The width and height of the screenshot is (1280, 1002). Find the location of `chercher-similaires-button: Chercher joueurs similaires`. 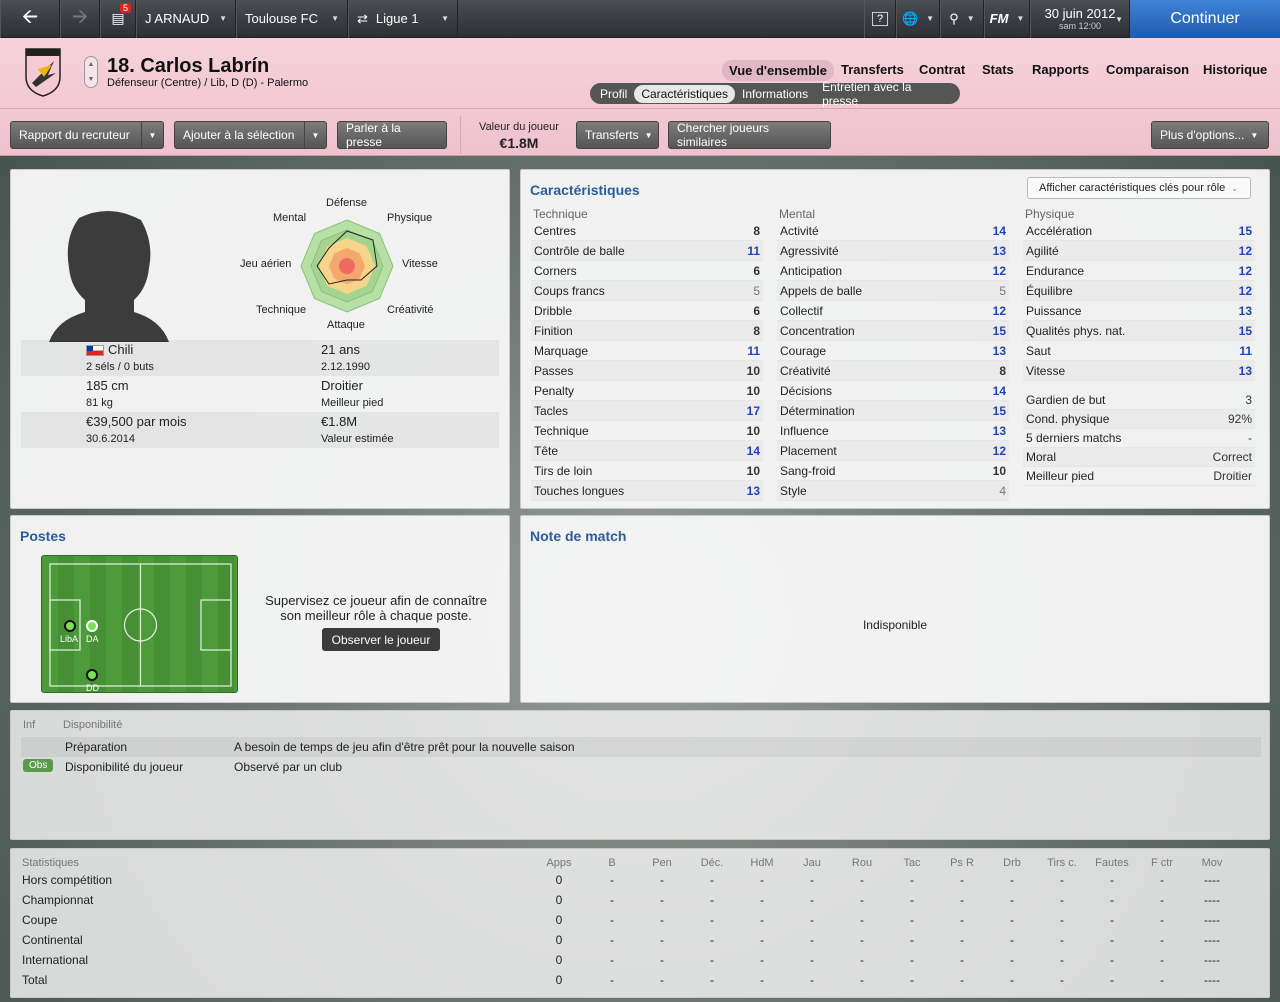

chercher-similaires-button: Chercher joueurs similaires is located at coordinates (749, 135).